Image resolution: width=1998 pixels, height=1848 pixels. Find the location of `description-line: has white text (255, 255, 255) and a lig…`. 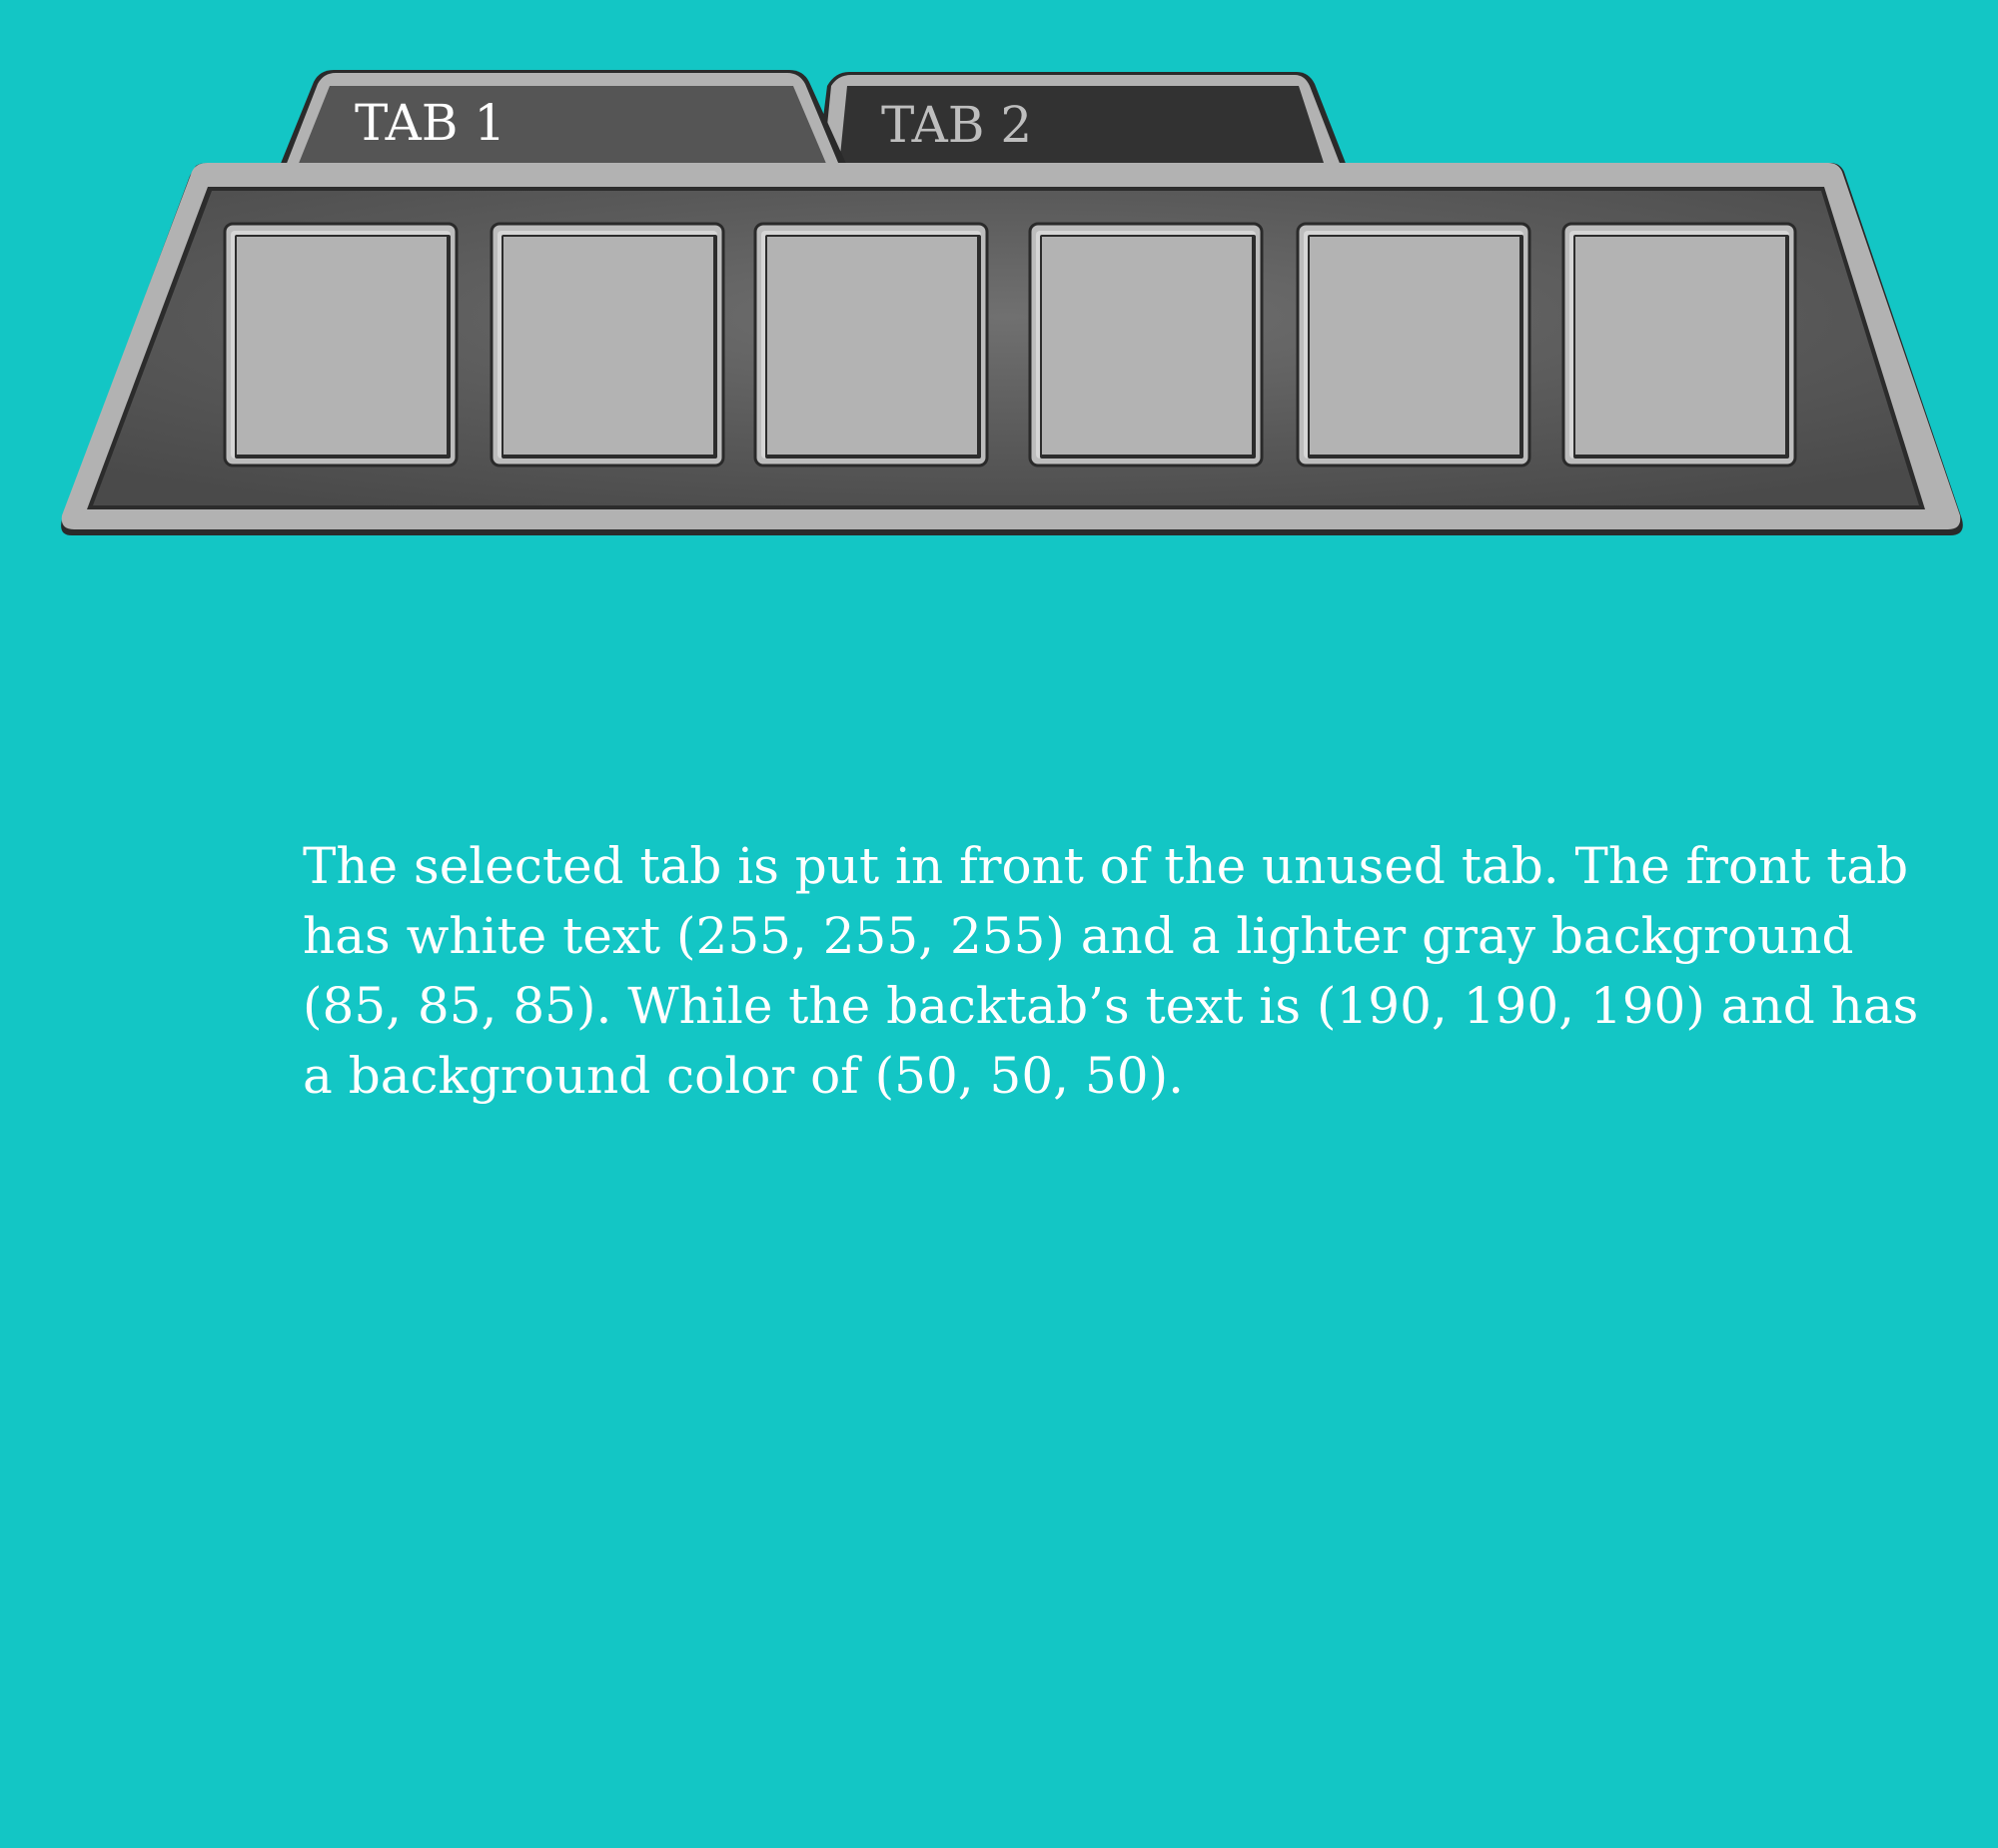

description-line: has white text (255, 255, 255) and a lig… is located at coordinates (1079, 936).